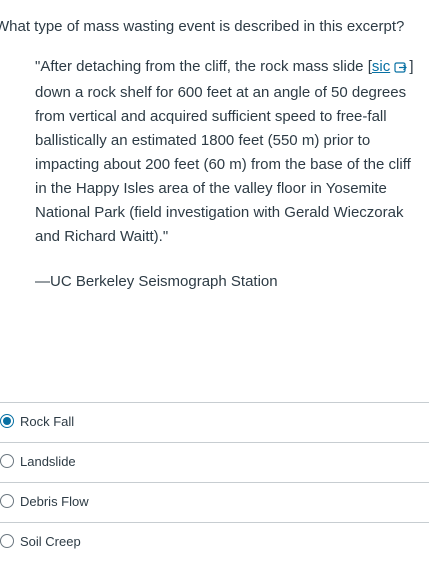  What do you see at coordinates (214, 462) in the screenshot?
I see `answer-option-landslide: Landslide` at bounding box center [214, 462].